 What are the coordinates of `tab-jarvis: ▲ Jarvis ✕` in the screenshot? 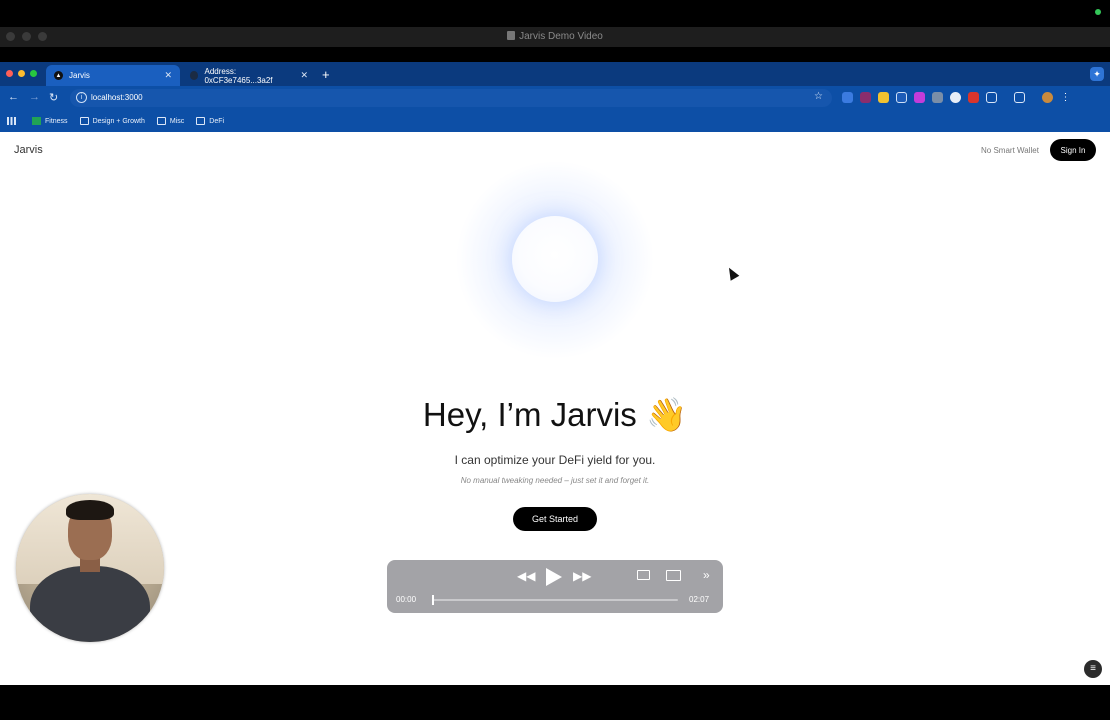 It's located at (113, 75).